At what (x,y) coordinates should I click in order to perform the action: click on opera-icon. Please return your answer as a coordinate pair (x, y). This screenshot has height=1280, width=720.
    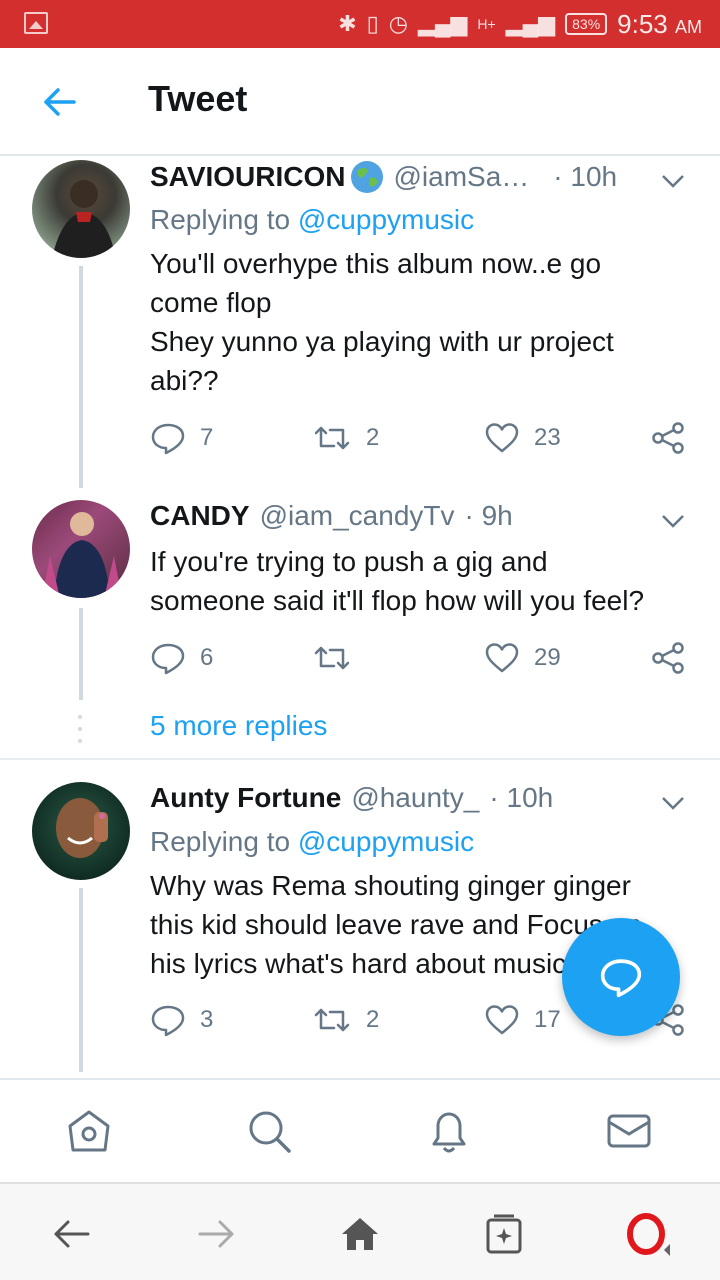
    Looking at the image, I should click on (648, 1234).